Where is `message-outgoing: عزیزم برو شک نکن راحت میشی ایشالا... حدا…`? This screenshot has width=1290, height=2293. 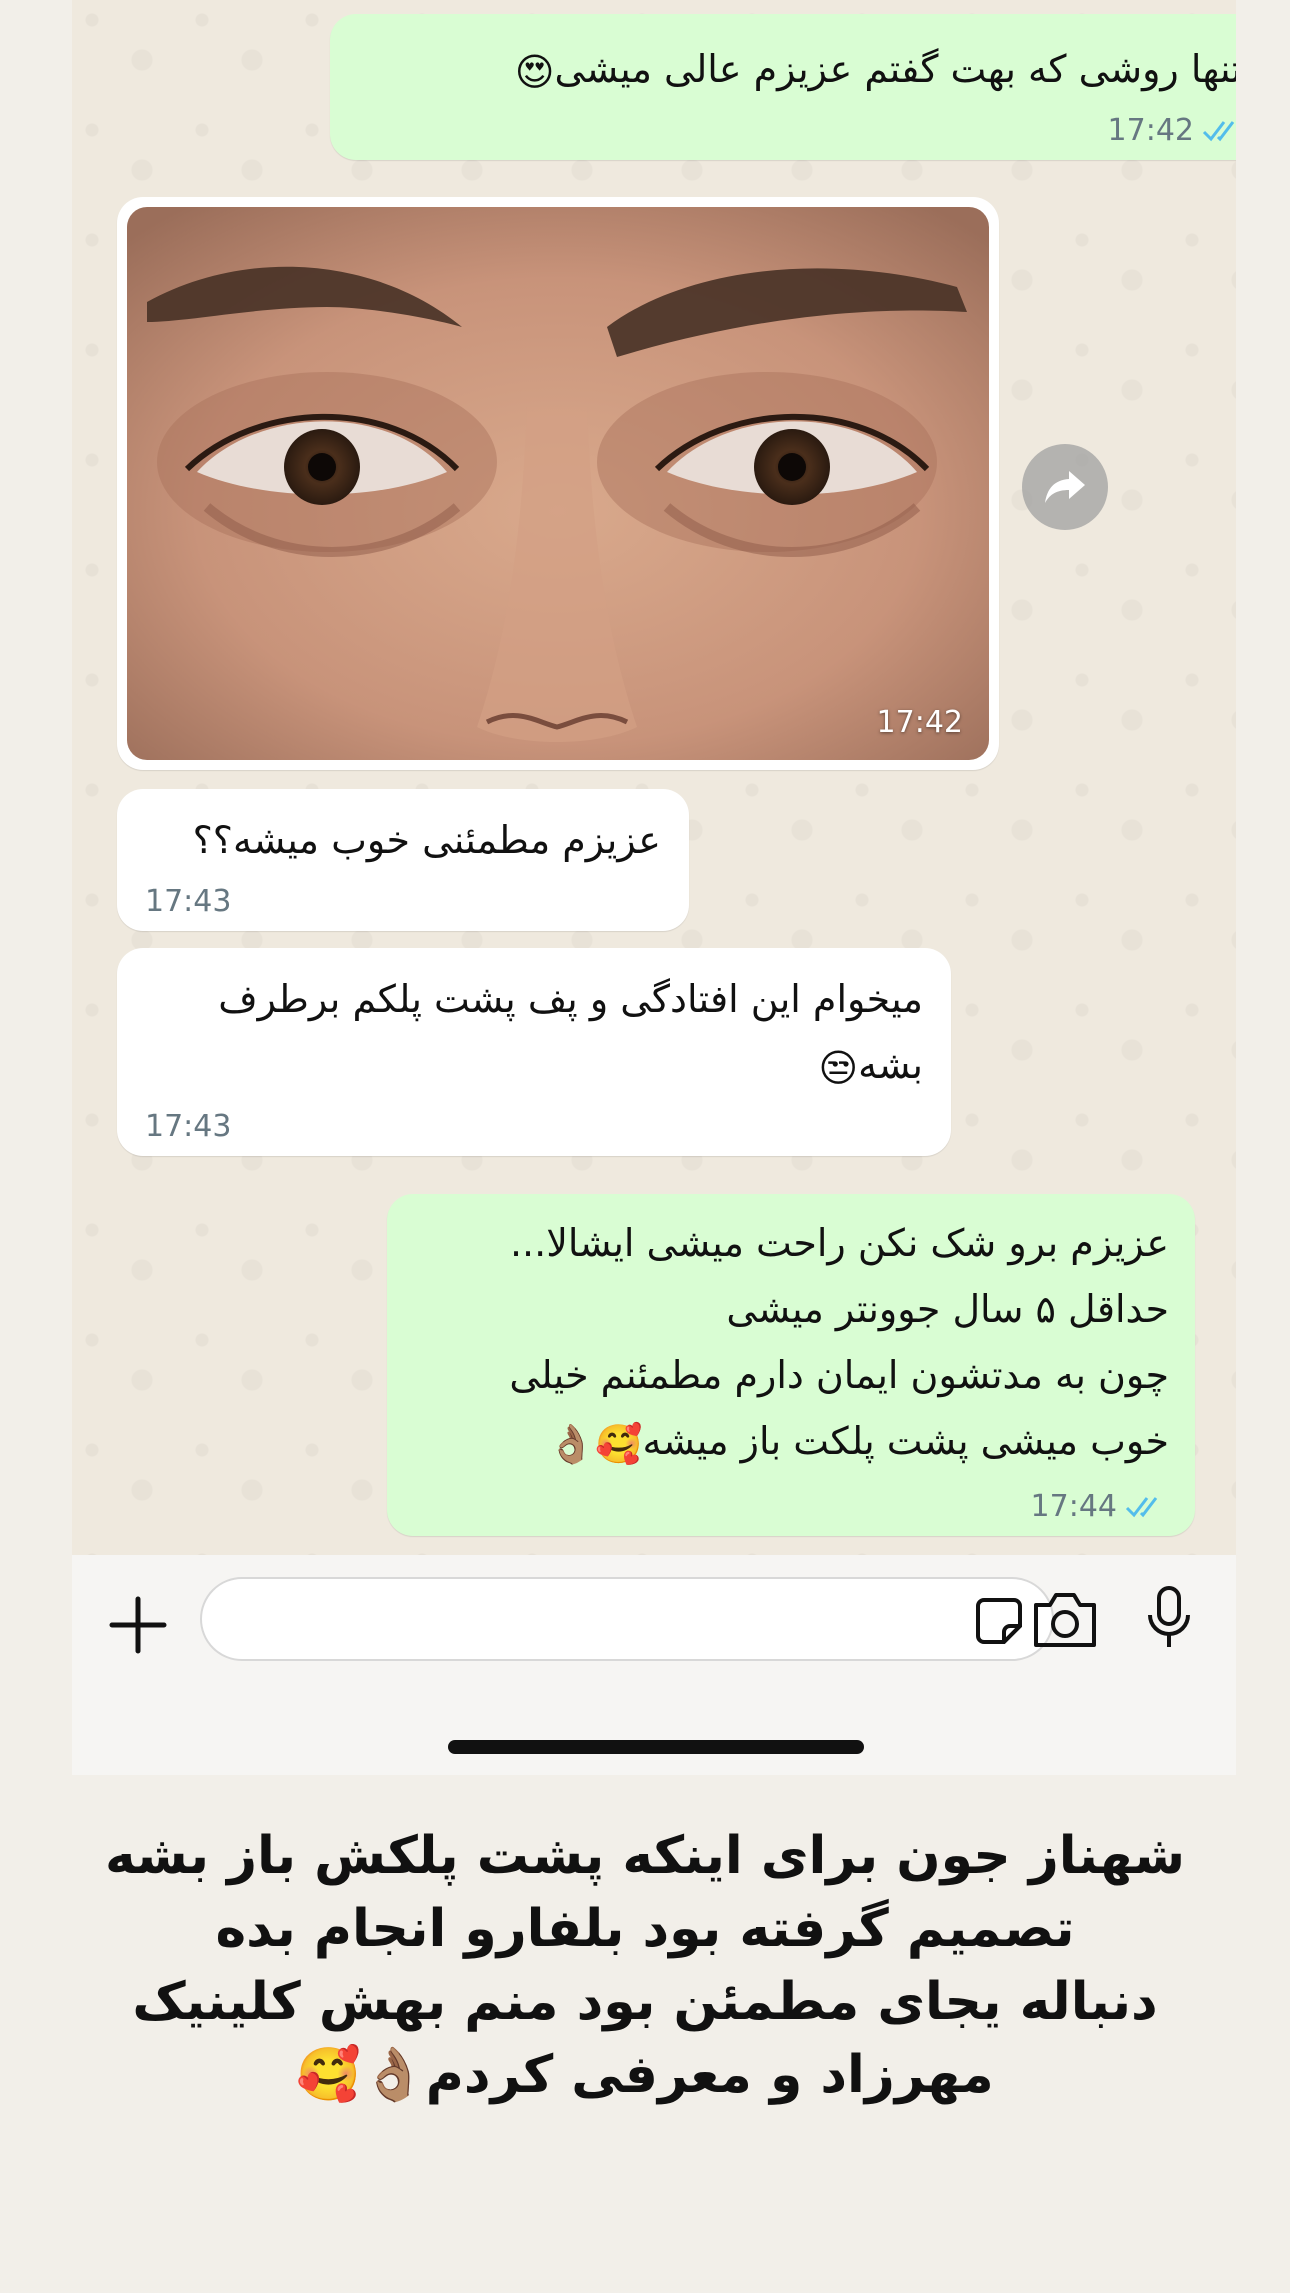 message-outgoing: عزیزم برو شک نکن راحت میشی ایشالا... حدا… is located at coordinates (791, 1365).